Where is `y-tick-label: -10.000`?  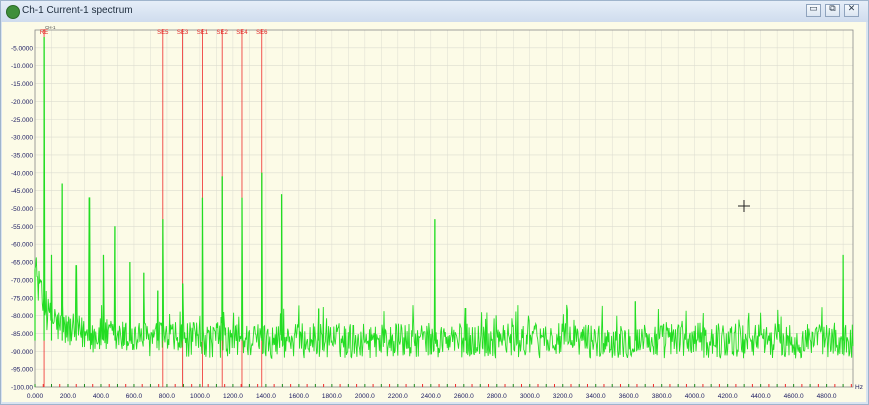 y-tick-label: -10.000 is located at coordinates (22, 66).